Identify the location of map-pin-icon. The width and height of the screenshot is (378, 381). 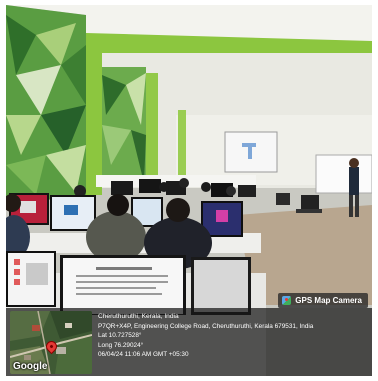
(287, 300).